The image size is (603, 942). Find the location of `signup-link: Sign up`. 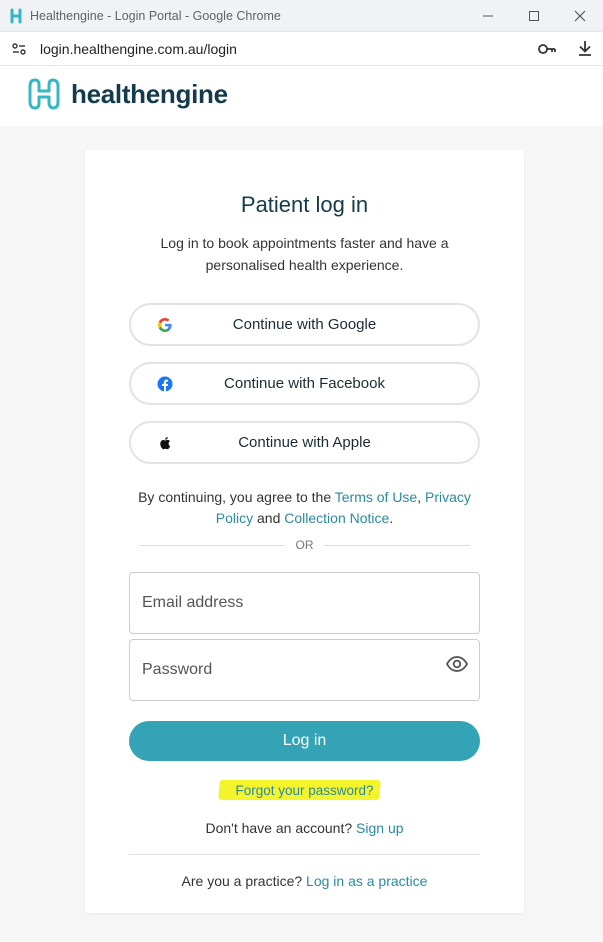

signup-link: Sign up is located at coordinates (379, 828).